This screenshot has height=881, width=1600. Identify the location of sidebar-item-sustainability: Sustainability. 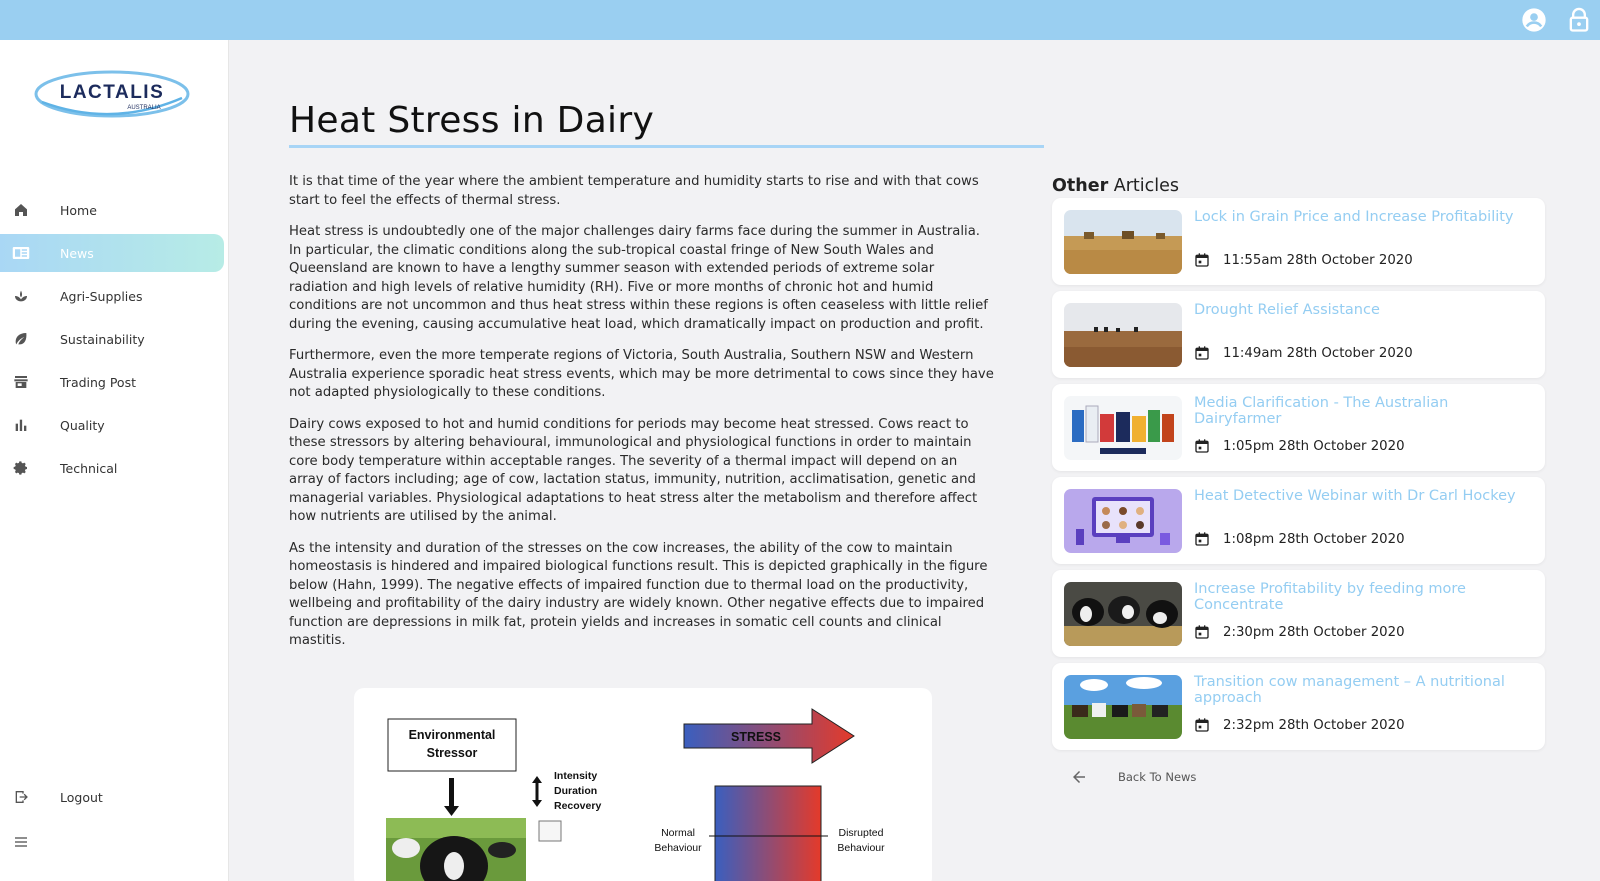
(112, 339).